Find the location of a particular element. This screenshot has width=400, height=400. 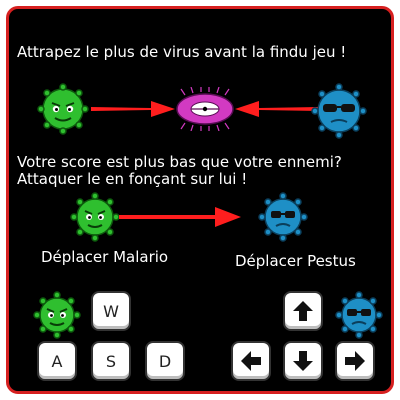

key-arrow-right is located at coordinates (355, 361).